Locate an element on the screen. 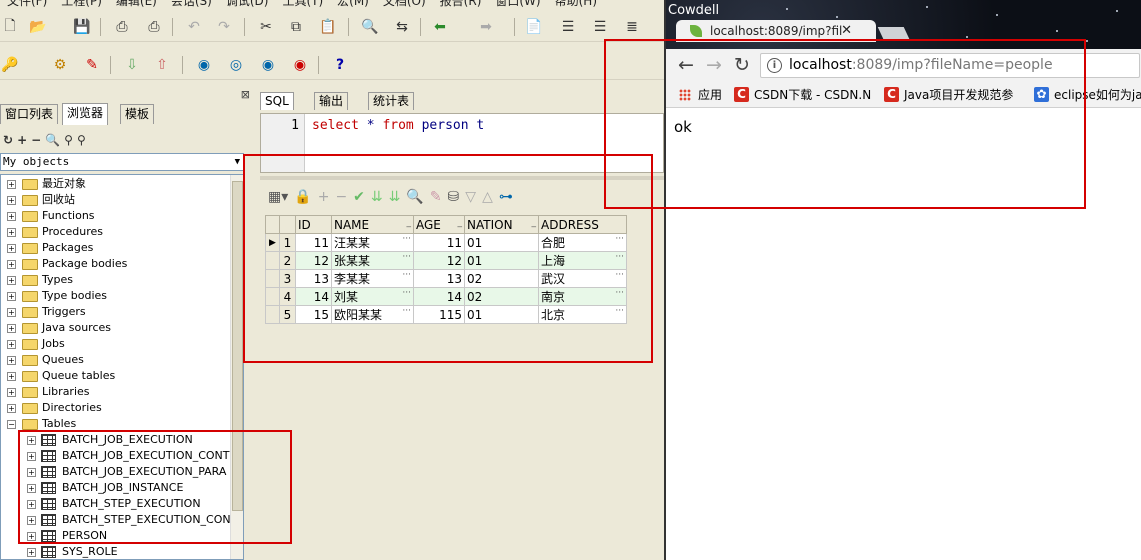  tree-folder: + Queue tables is located at coordinates (121, 376).